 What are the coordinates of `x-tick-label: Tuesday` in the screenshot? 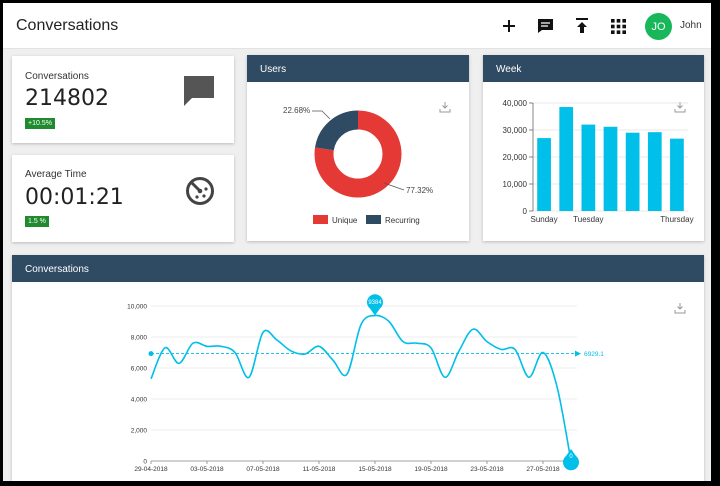 It's located at (588, 219).